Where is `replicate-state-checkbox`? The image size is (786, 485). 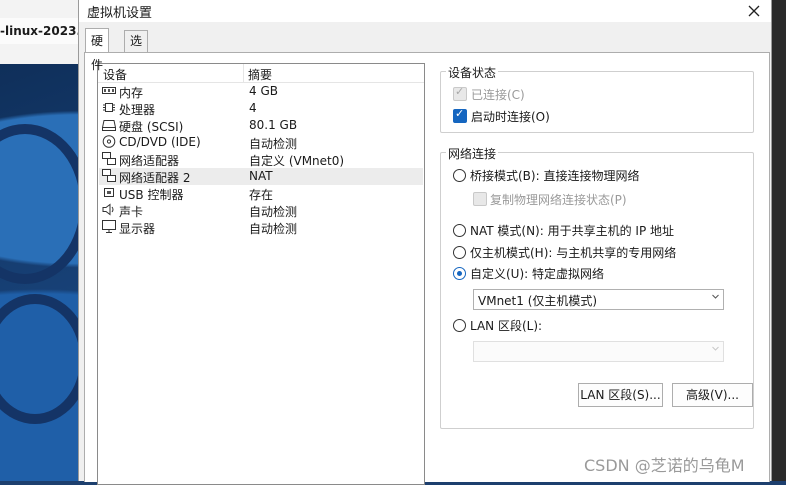
replicate-state-checkbox is located at coordinates (480, 199).